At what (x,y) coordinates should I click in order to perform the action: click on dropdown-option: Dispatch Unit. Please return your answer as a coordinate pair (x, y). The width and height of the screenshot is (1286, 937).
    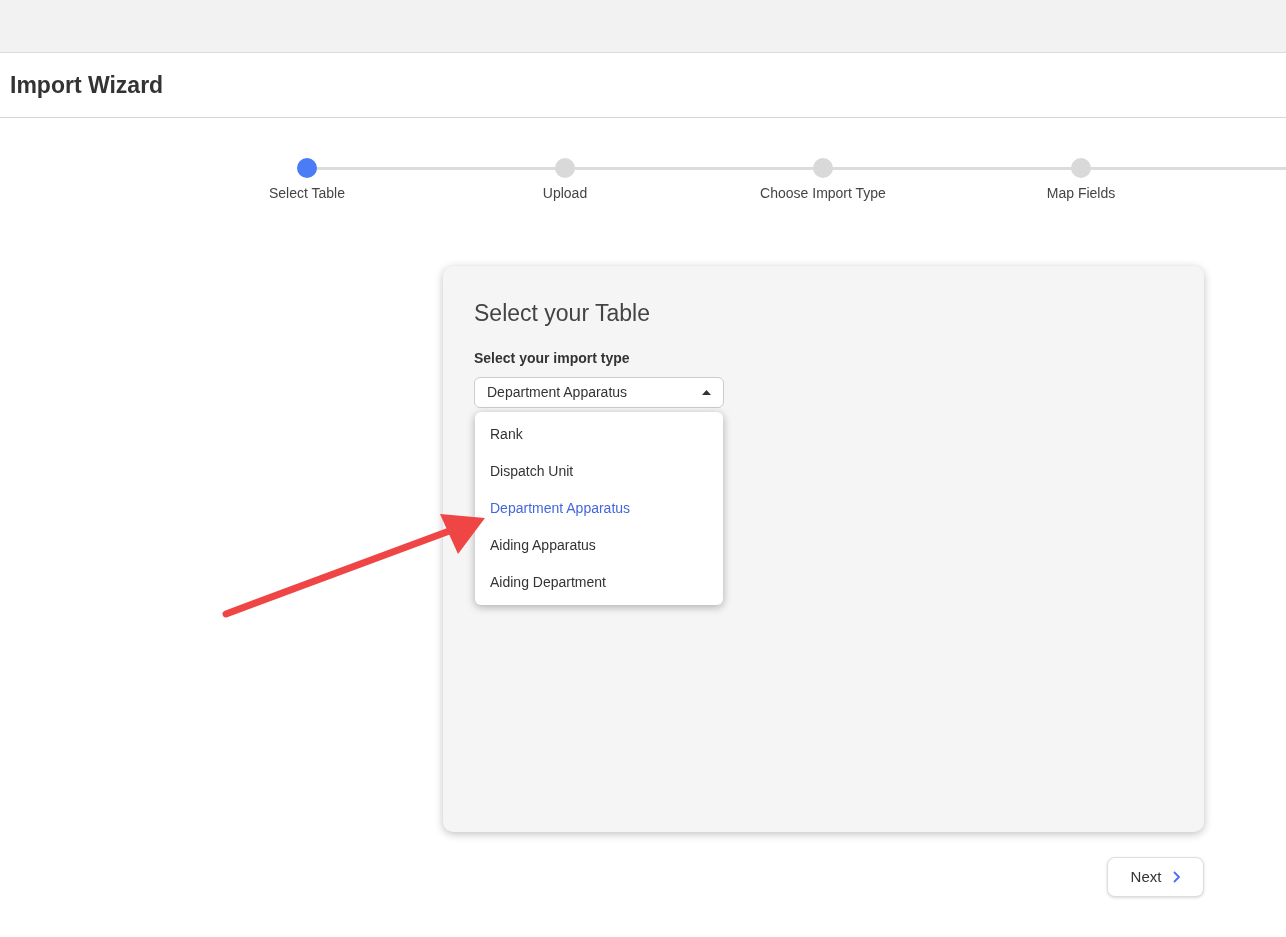
    Looking at the image, I should click on (599, 471).